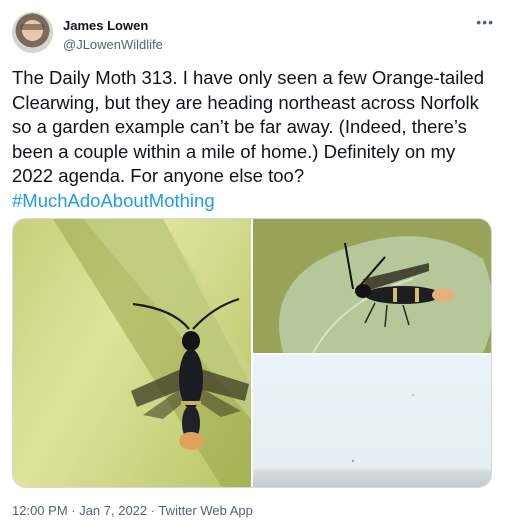 The image size is (508, 531). Describe the element at coordinates (132, 510) in the screenshot. I see `tweet-footer: 12:00 PM · Jan 7, 2022 · Twitter Web App` at that location.